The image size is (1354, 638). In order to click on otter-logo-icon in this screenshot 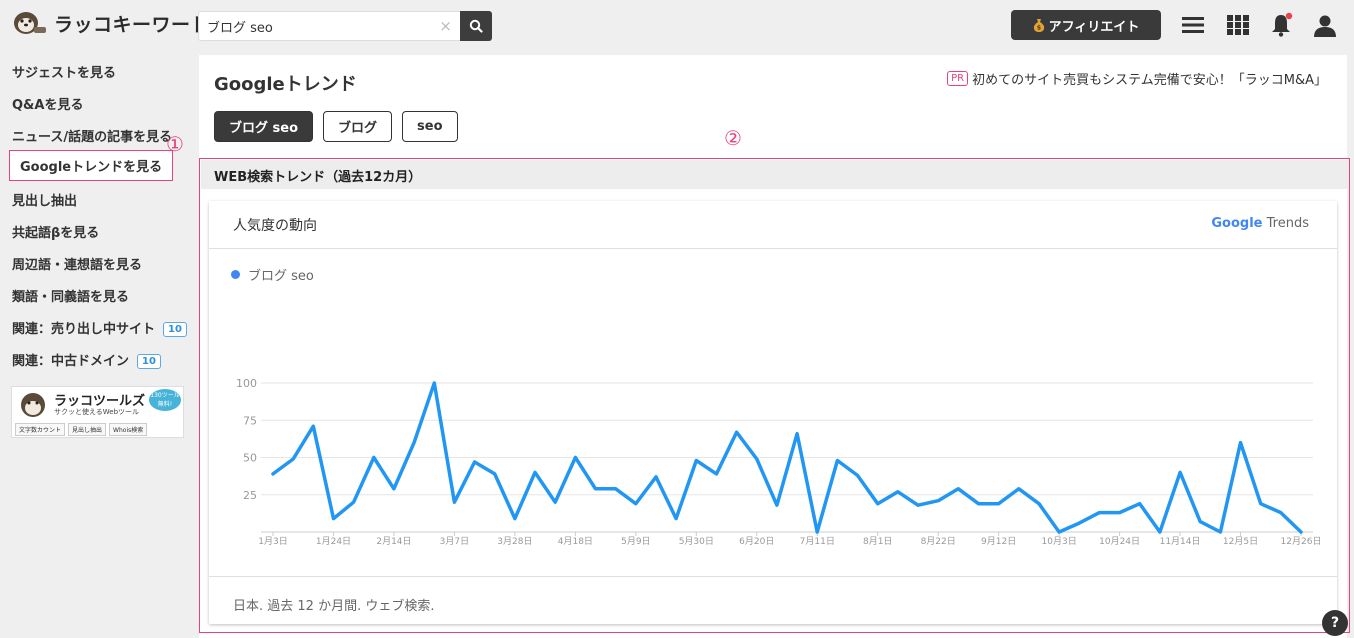, I will do `click(30, 23)`.